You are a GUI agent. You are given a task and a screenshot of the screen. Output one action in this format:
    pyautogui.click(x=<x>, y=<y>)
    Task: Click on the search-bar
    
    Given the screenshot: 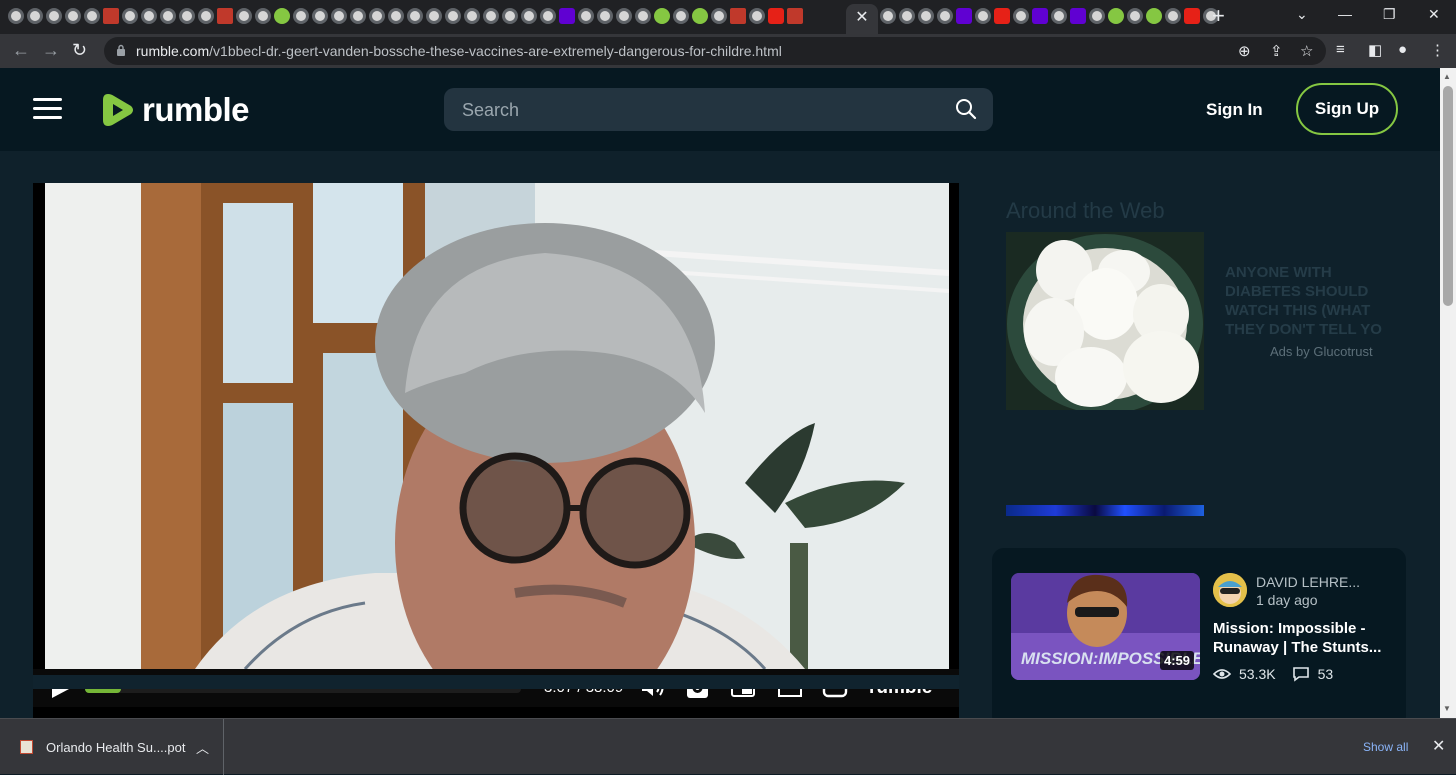 What is the action you would take?
    pyautogui.click(x=718, y=109)
    